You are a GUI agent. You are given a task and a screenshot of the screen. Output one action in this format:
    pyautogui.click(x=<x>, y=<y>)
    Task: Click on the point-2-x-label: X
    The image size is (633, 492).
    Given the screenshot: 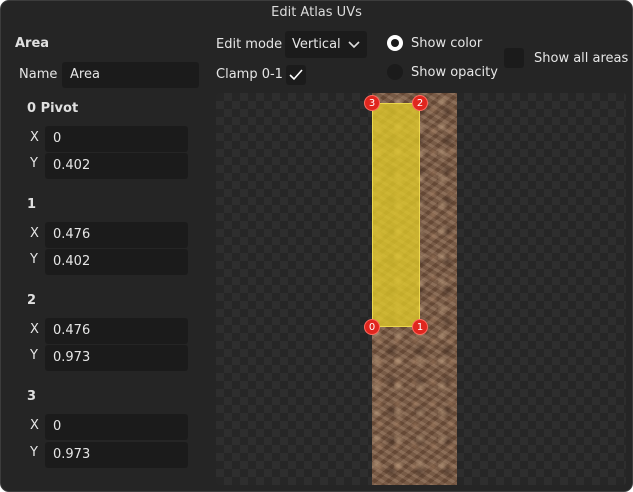 What is the action you would take?
    pyautogui.click(x=34, y=329)
    